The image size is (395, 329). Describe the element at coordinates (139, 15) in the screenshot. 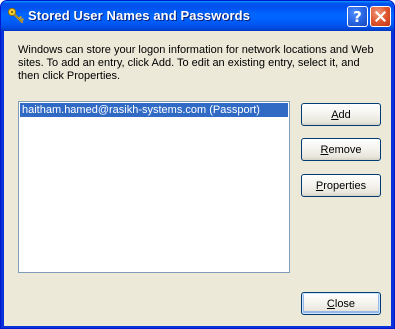

I see `window-title: Stored User Names and Passwords` at that location.